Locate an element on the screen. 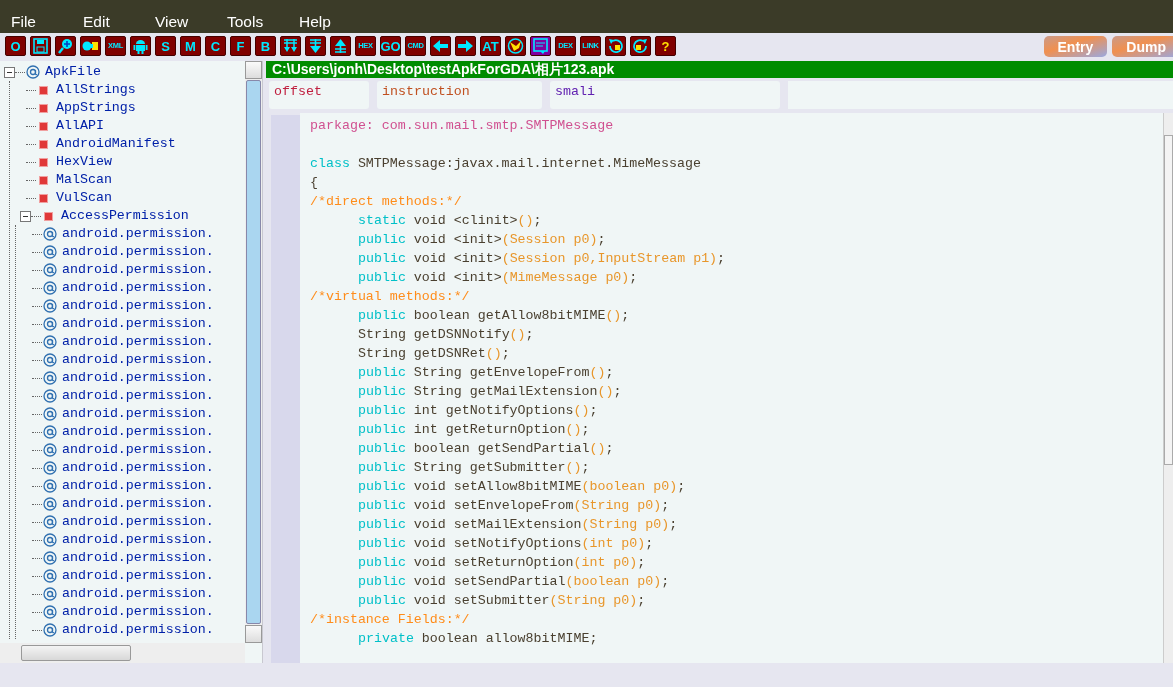  undo-button is located at coordinates (640, 46).